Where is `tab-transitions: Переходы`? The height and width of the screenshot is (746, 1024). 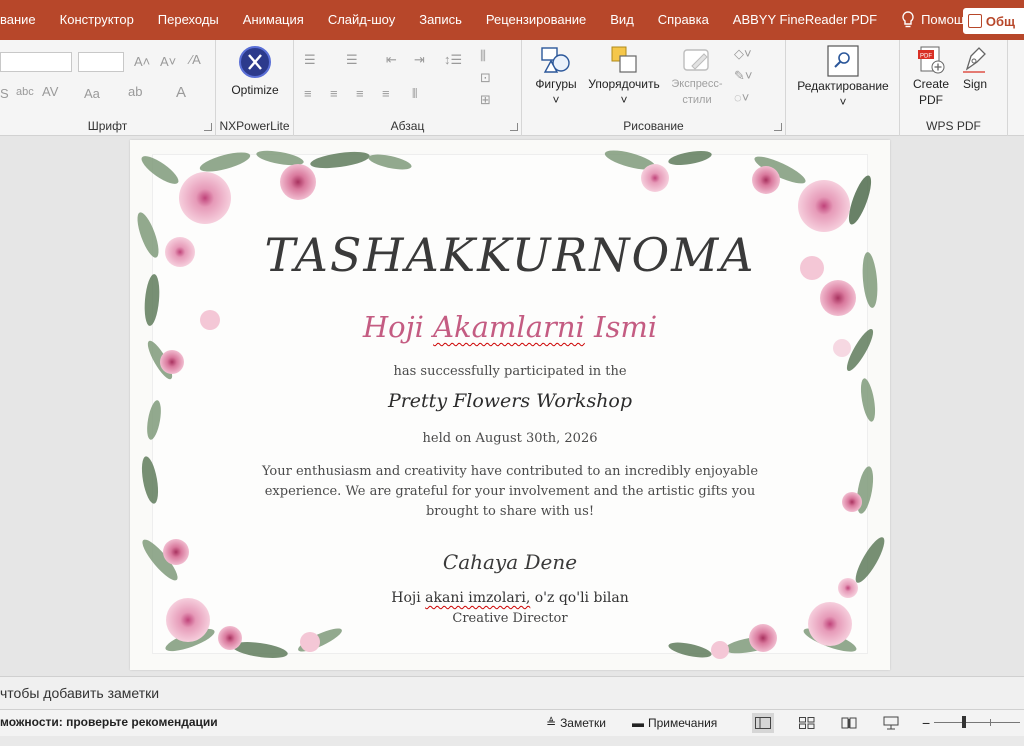
tab-transitions: Переходы is located at coordinates (188, 20).